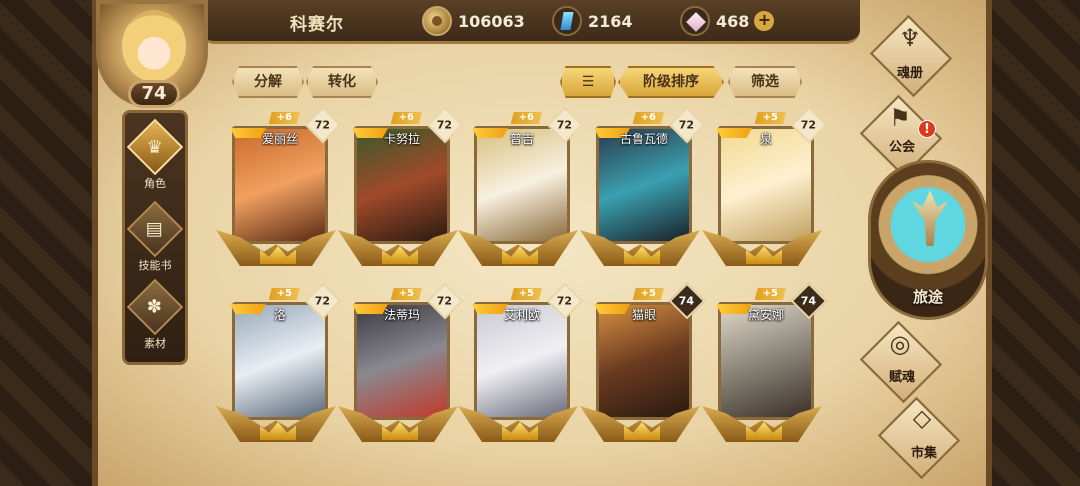 The image size is (1080, 486). Describe the element at coordinates (643, 139) in the screenshot. I see `hero-name: 古鲁瓦德` at that location.